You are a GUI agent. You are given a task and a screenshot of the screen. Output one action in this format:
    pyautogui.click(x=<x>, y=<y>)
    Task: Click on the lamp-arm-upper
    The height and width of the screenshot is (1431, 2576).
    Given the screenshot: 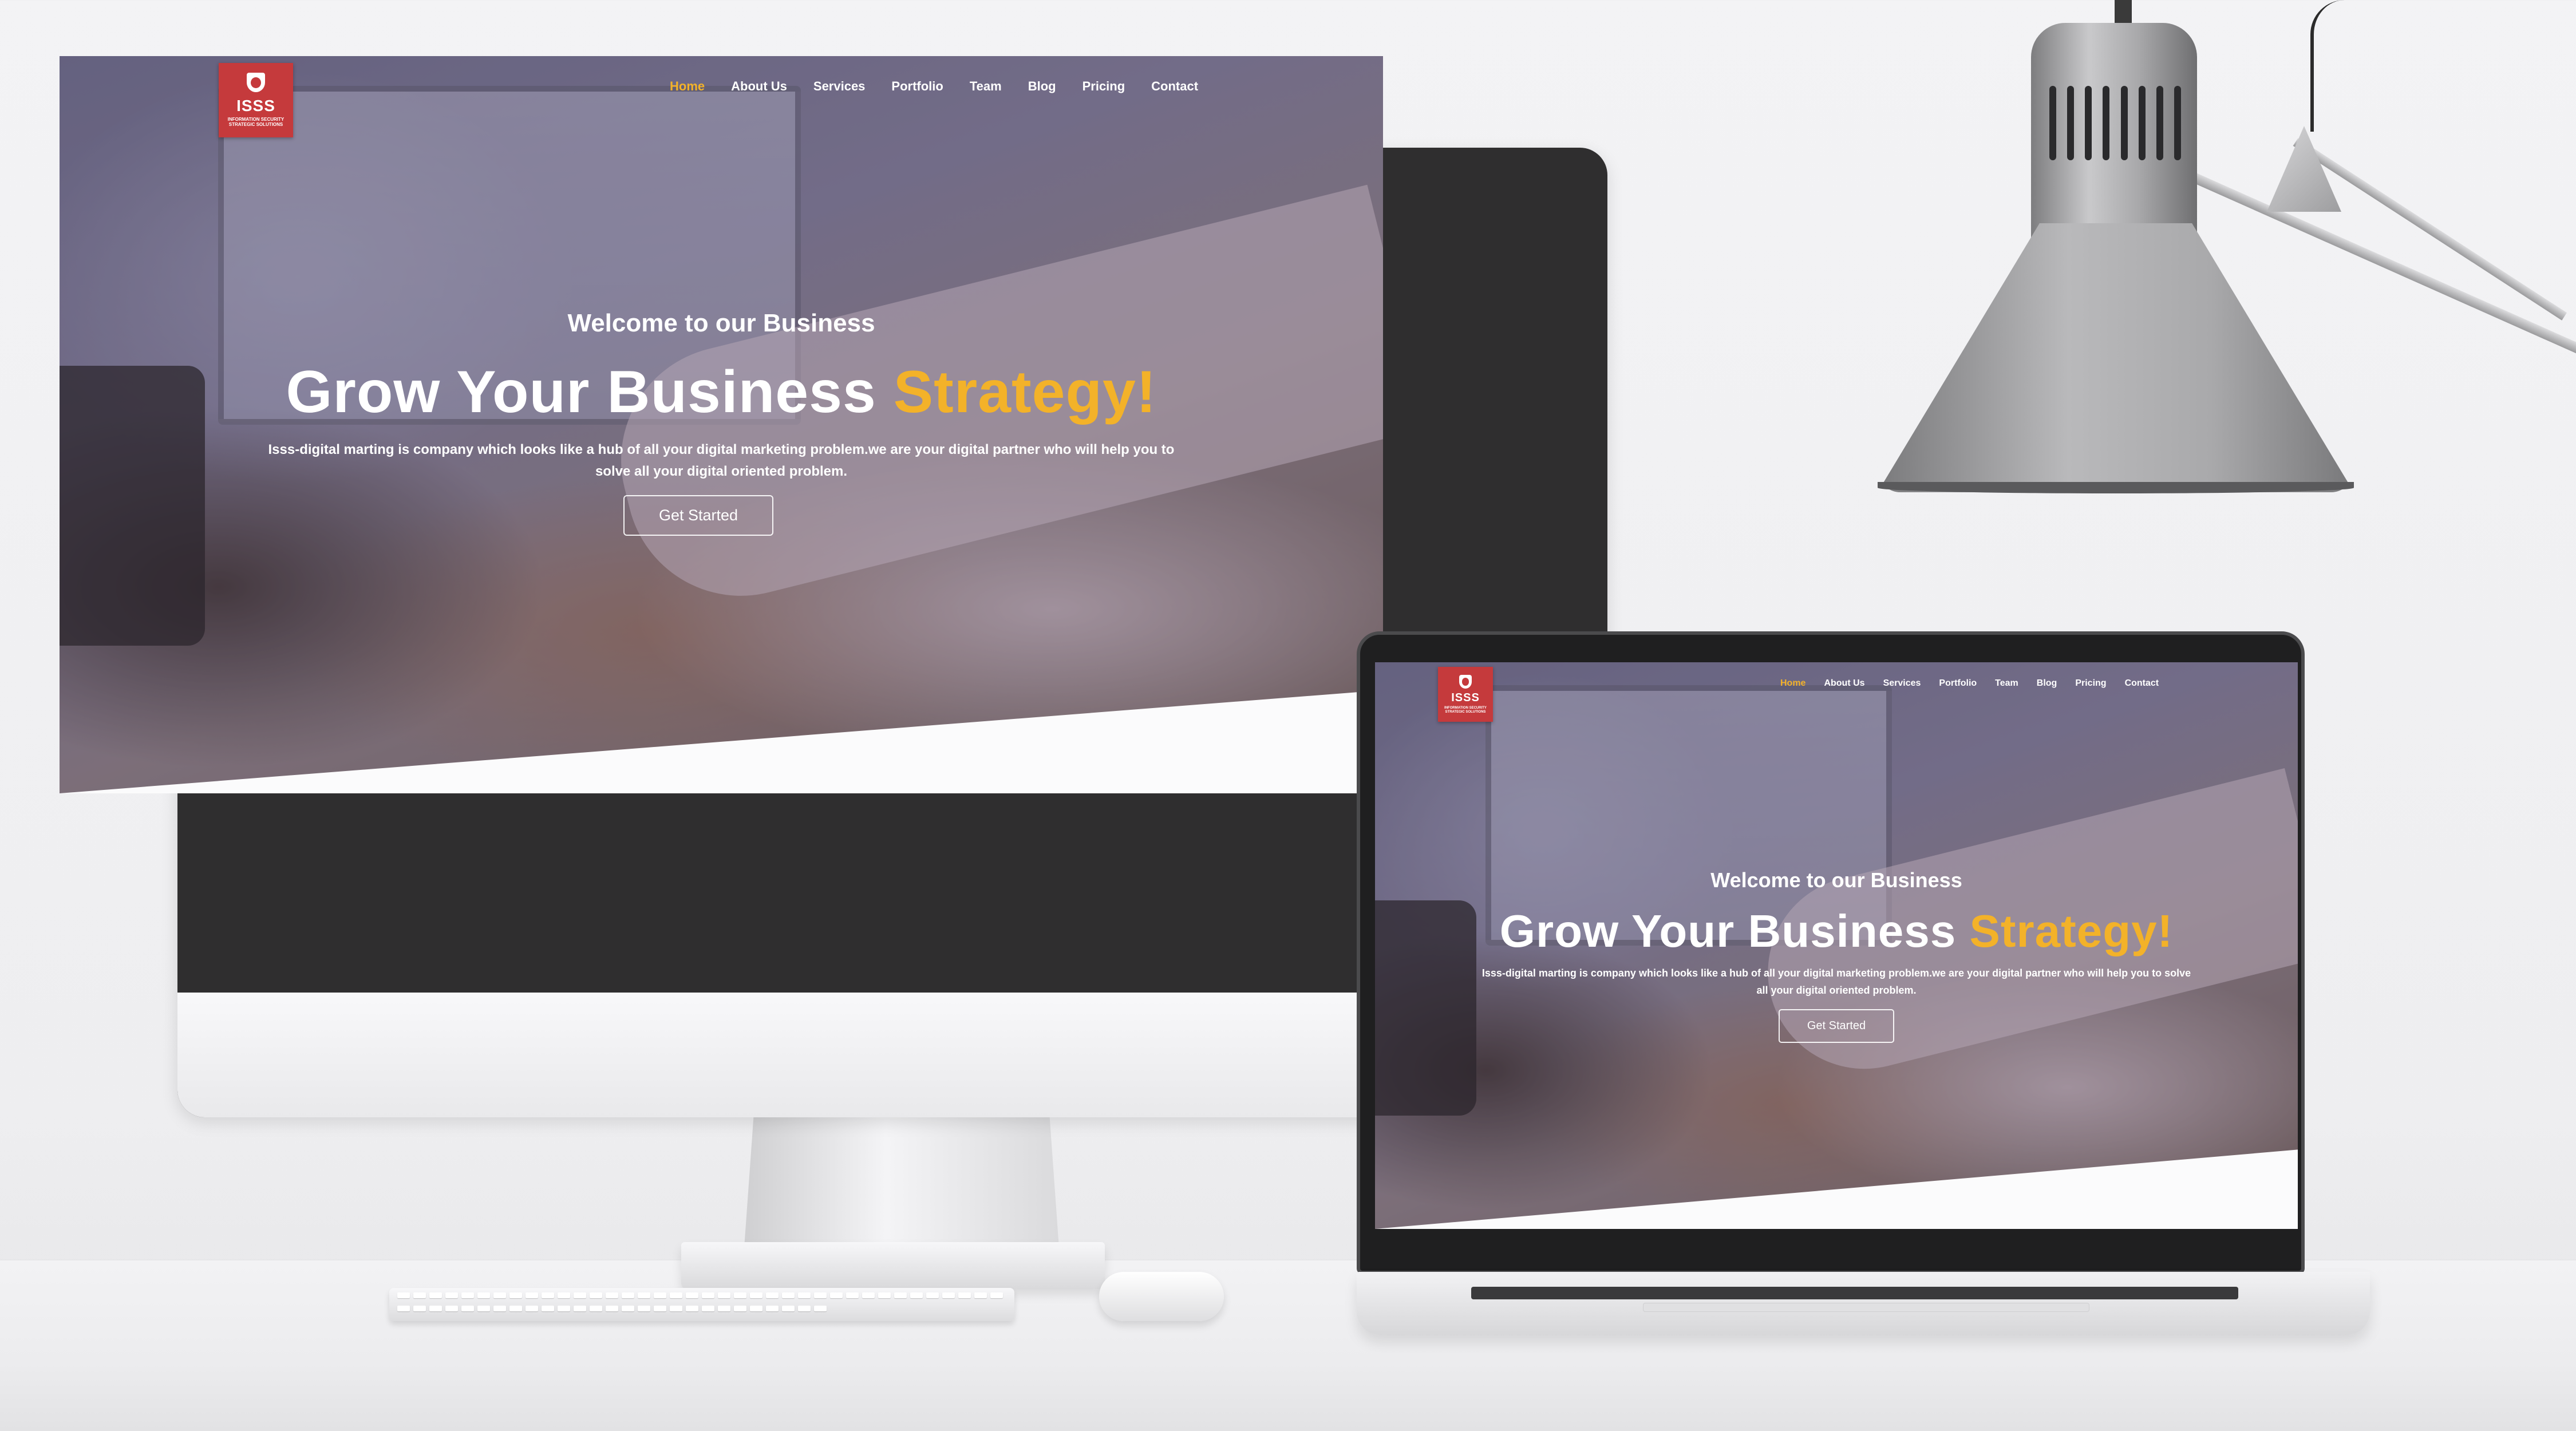 What is the action you would take?
    pyautogui.click(x=2430, y=229)
    